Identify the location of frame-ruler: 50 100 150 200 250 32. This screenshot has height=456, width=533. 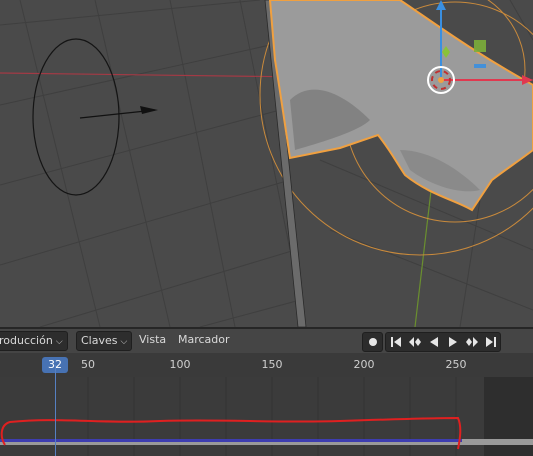
(266, 365).